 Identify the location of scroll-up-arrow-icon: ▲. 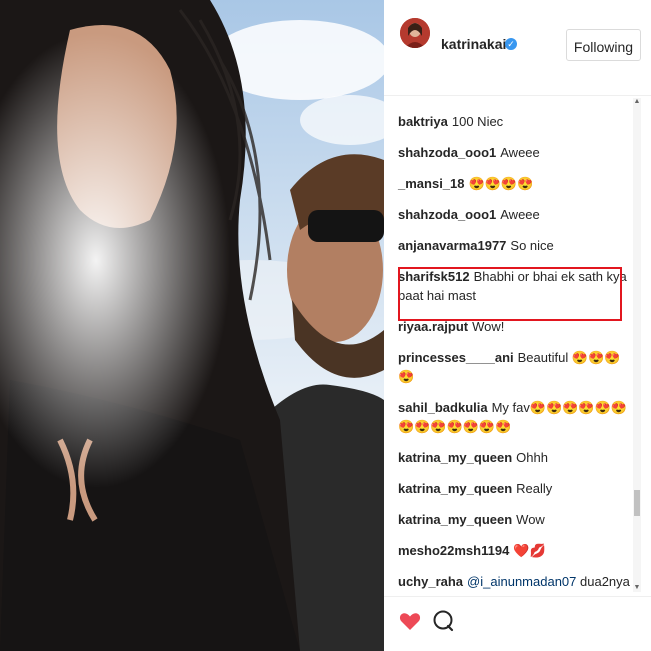
(637, 102).